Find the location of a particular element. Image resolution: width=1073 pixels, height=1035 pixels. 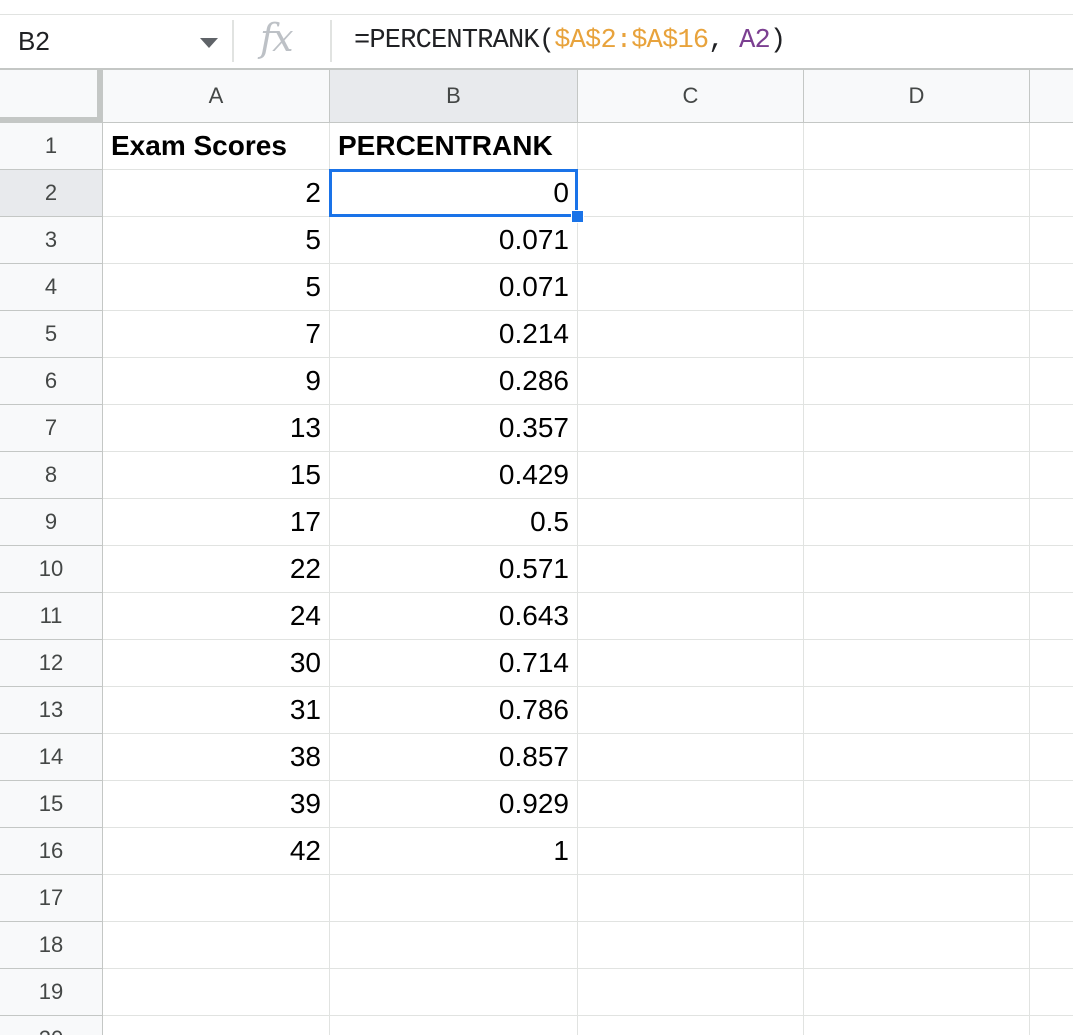

cell-c8 is located at coordinates (691, 475).